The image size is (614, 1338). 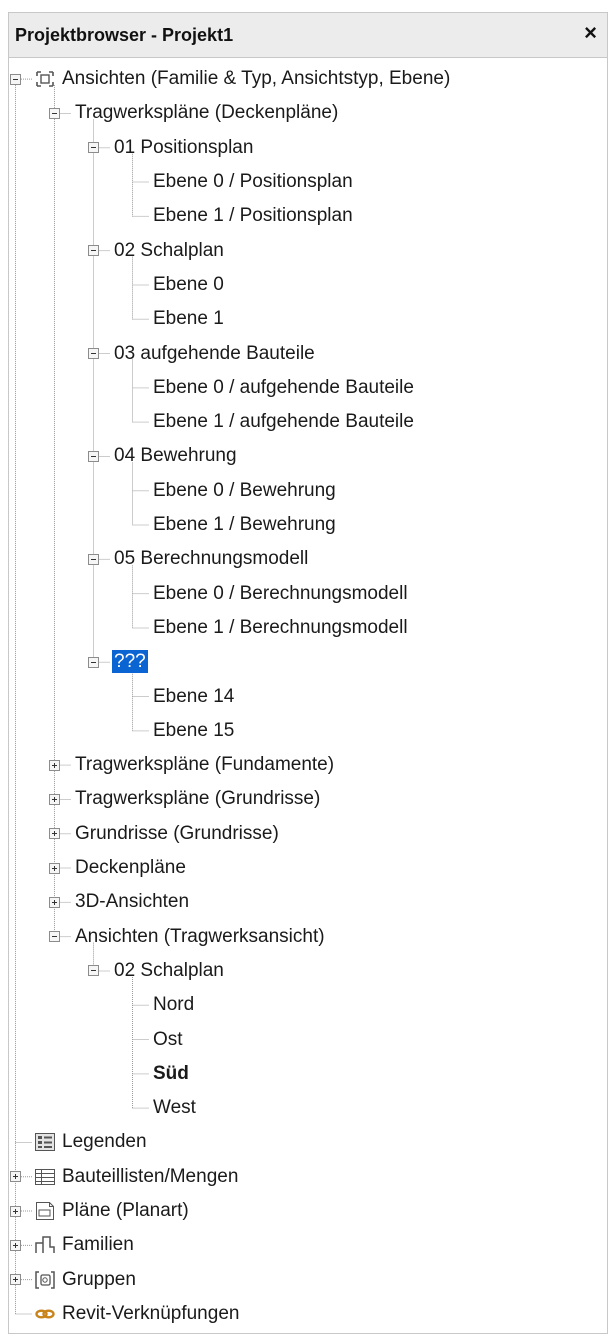 I want to click on tree-item: Grundrisse (Grundrisse), so click(x=177, y=834).